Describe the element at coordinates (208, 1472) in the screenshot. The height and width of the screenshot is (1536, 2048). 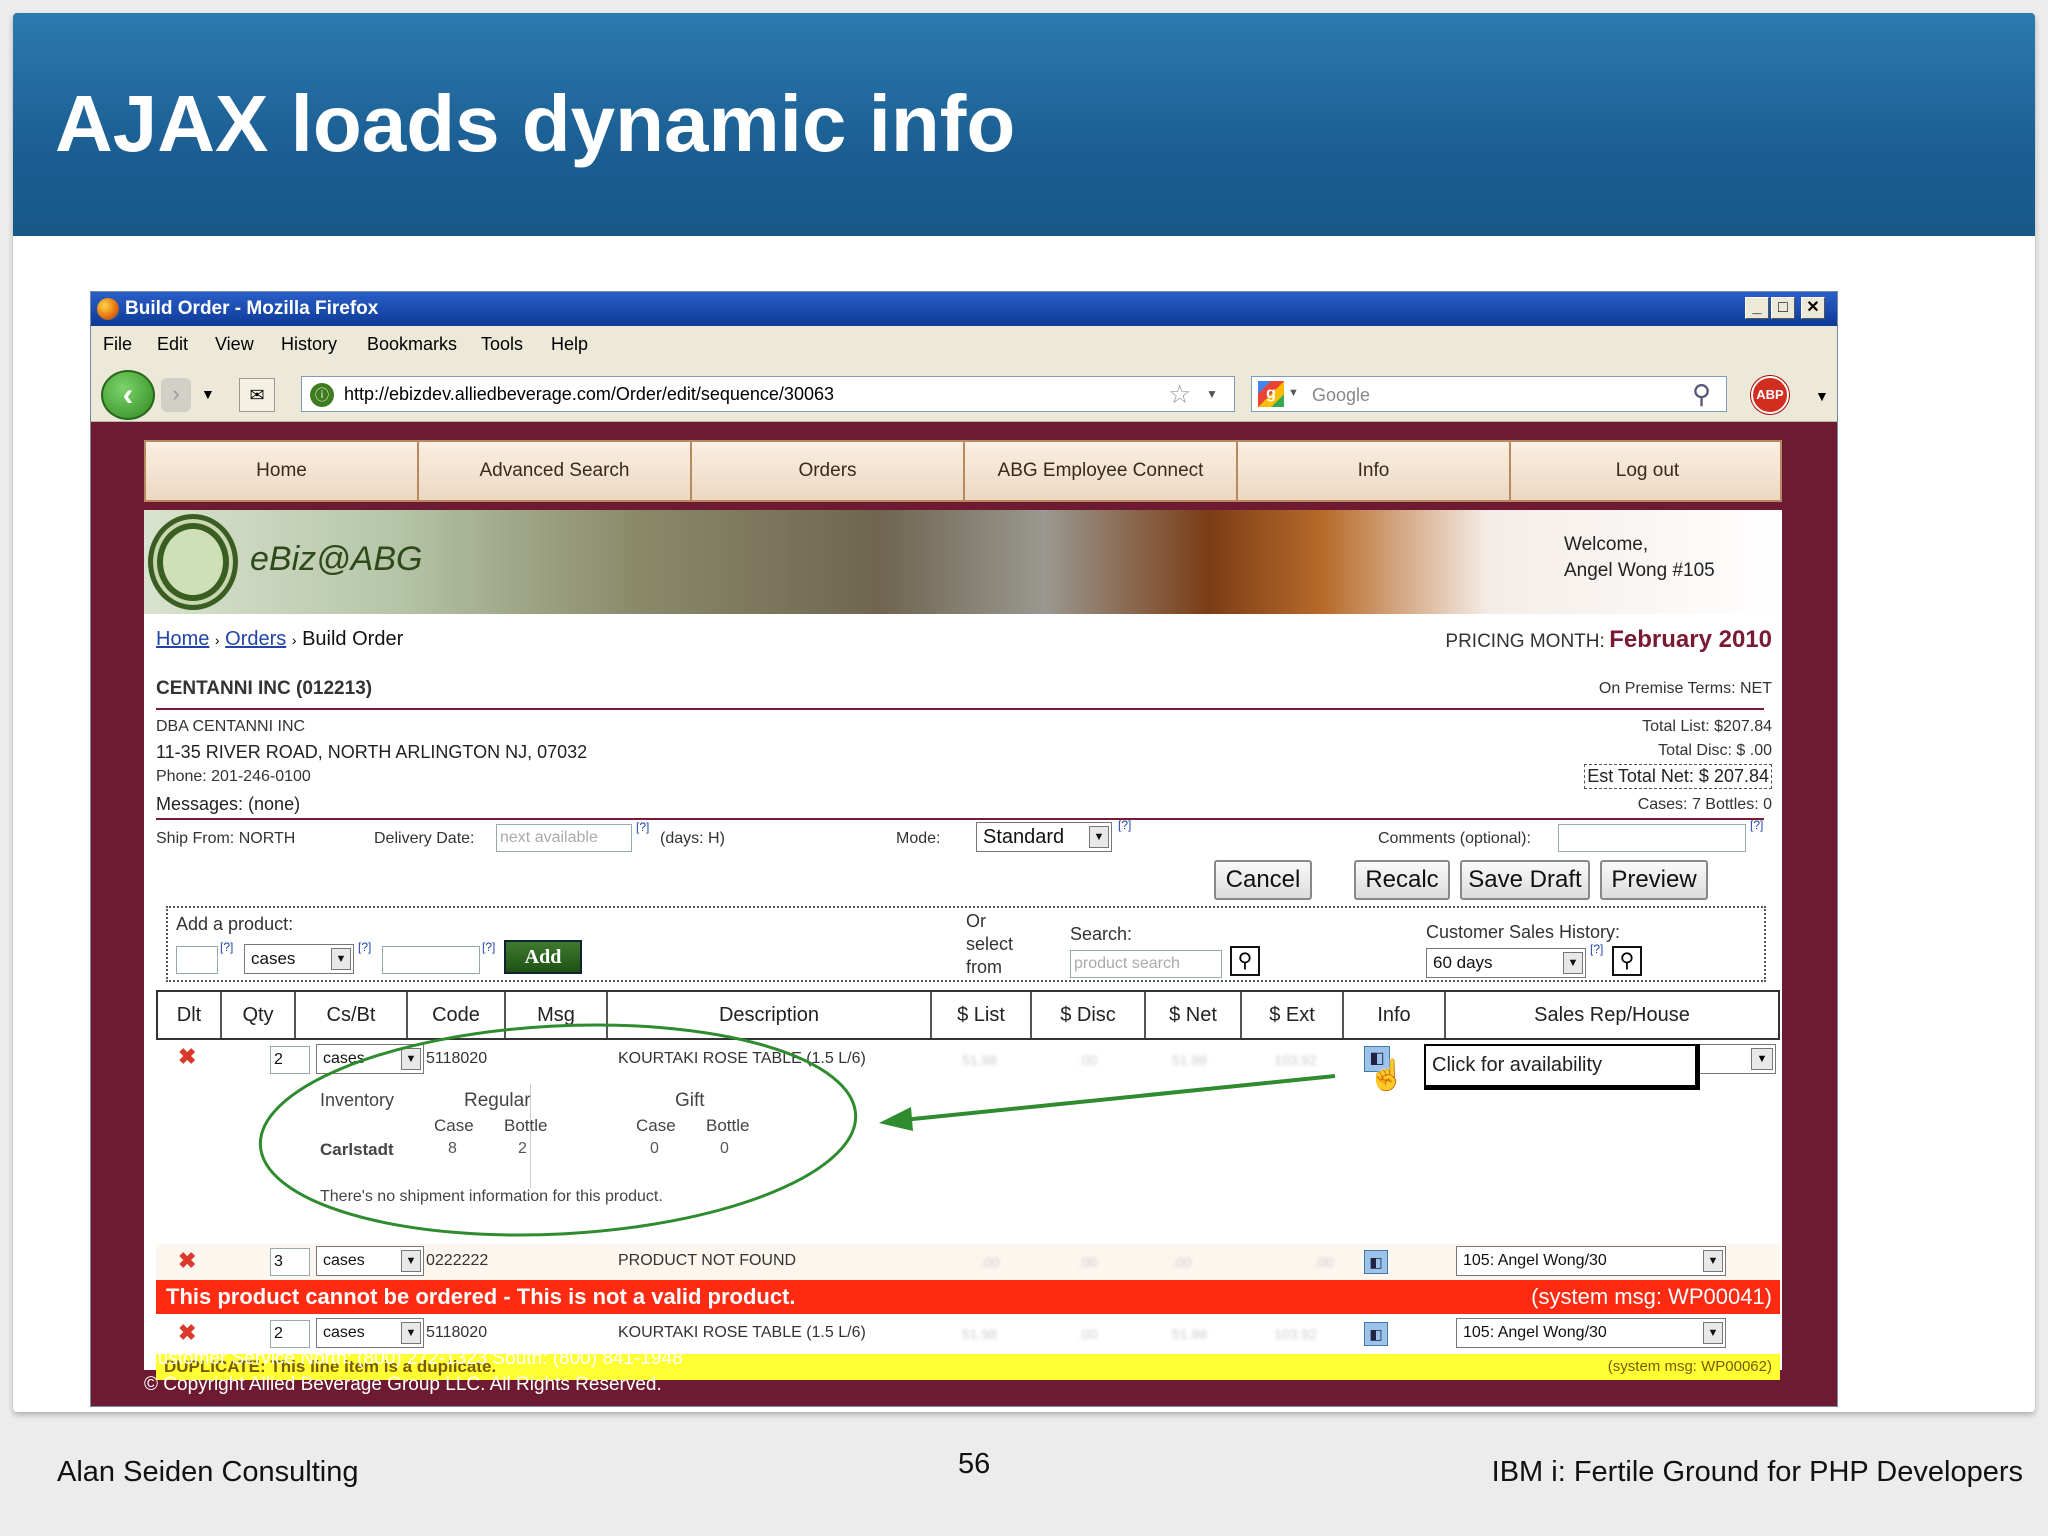
I see `slide-footer-author: Alan Seiden Consulting` at that location.